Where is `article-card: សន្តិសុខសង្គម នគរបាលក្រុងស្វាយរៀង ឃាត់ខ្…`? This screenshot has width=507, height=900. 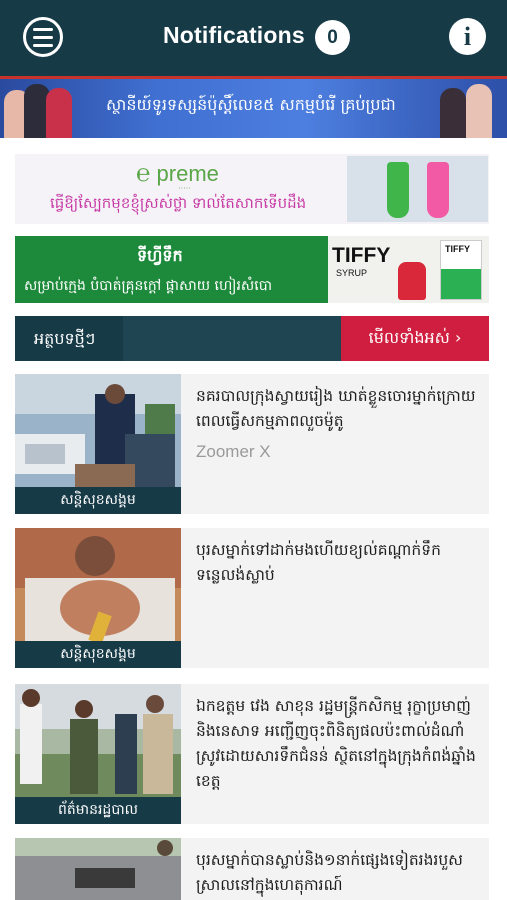
article-card: សន្តិសុខសង្គម នគរបាលក្រុងស្វាយរៀង ឃាត់ខ្… is located at coordinates (252, 444).